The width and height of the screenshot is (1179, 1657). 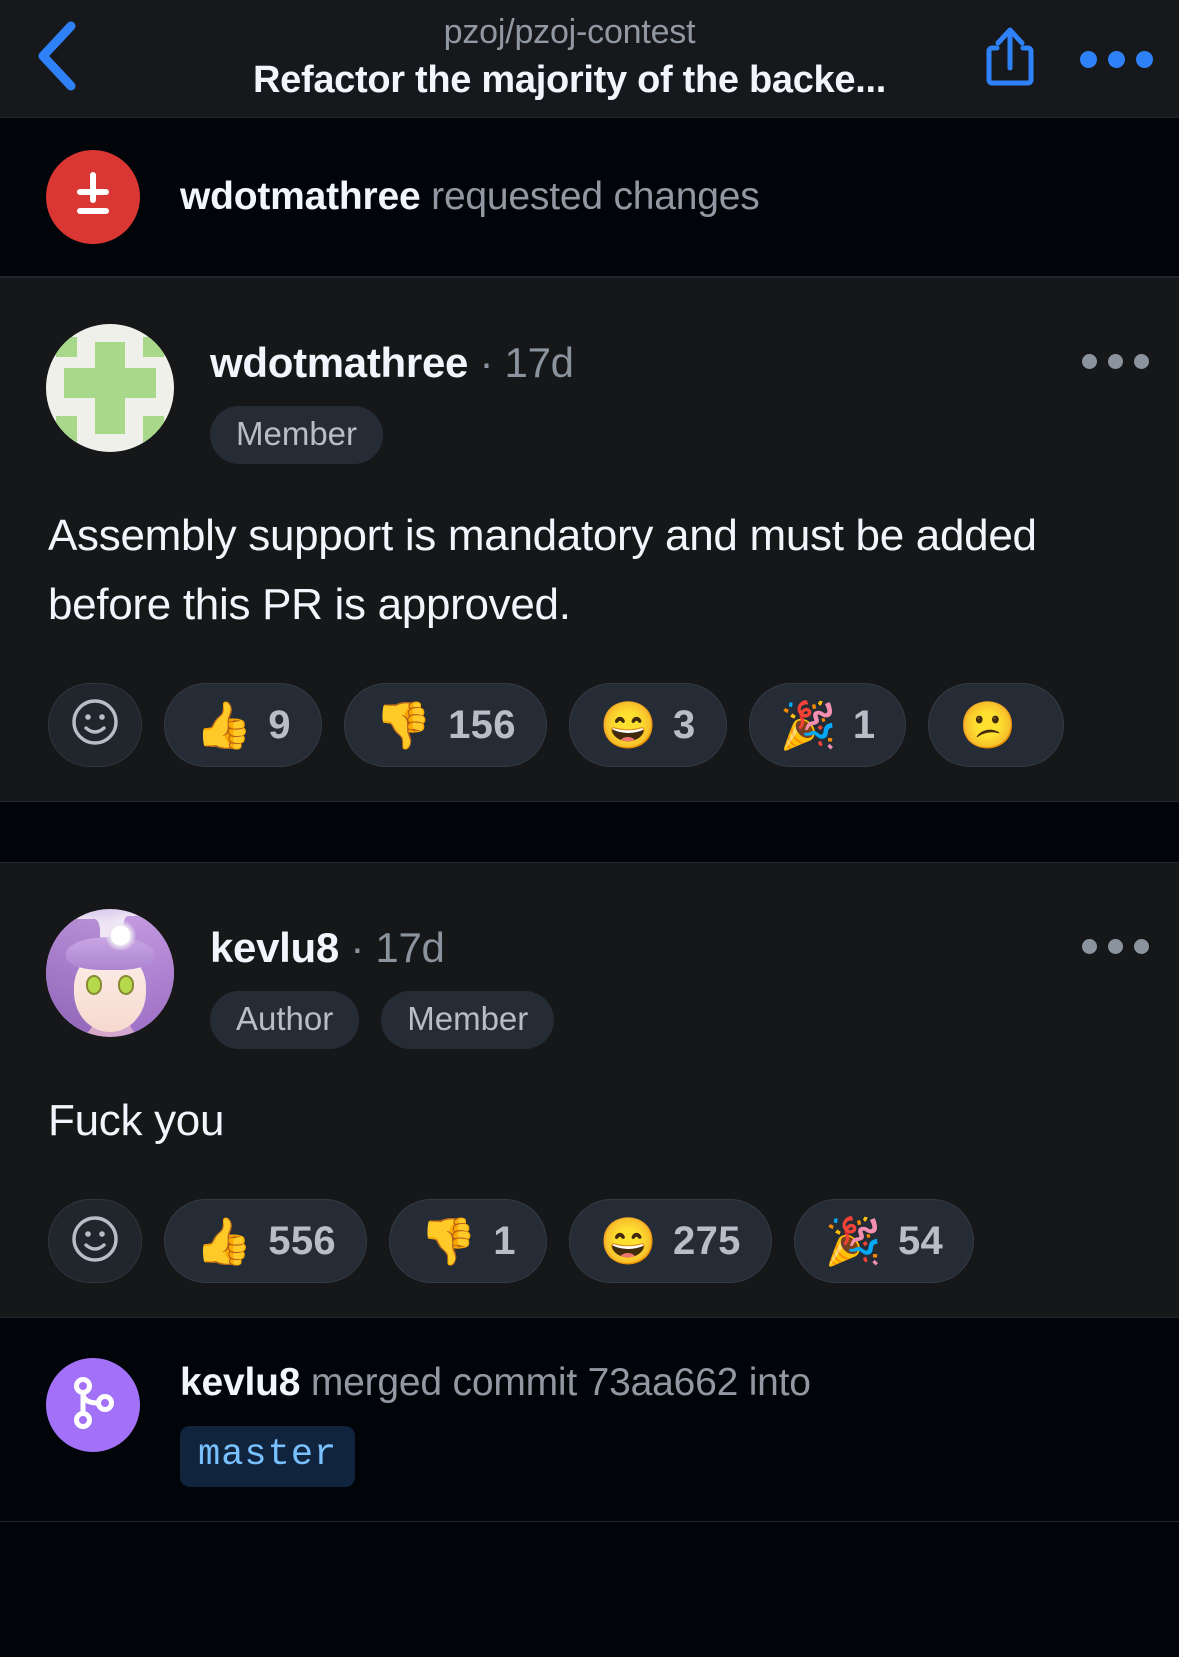 What do you see at coordinates (988, 724) in the screenshot?
I see `confused-icon: 😕` at bounding box center [988, 724].